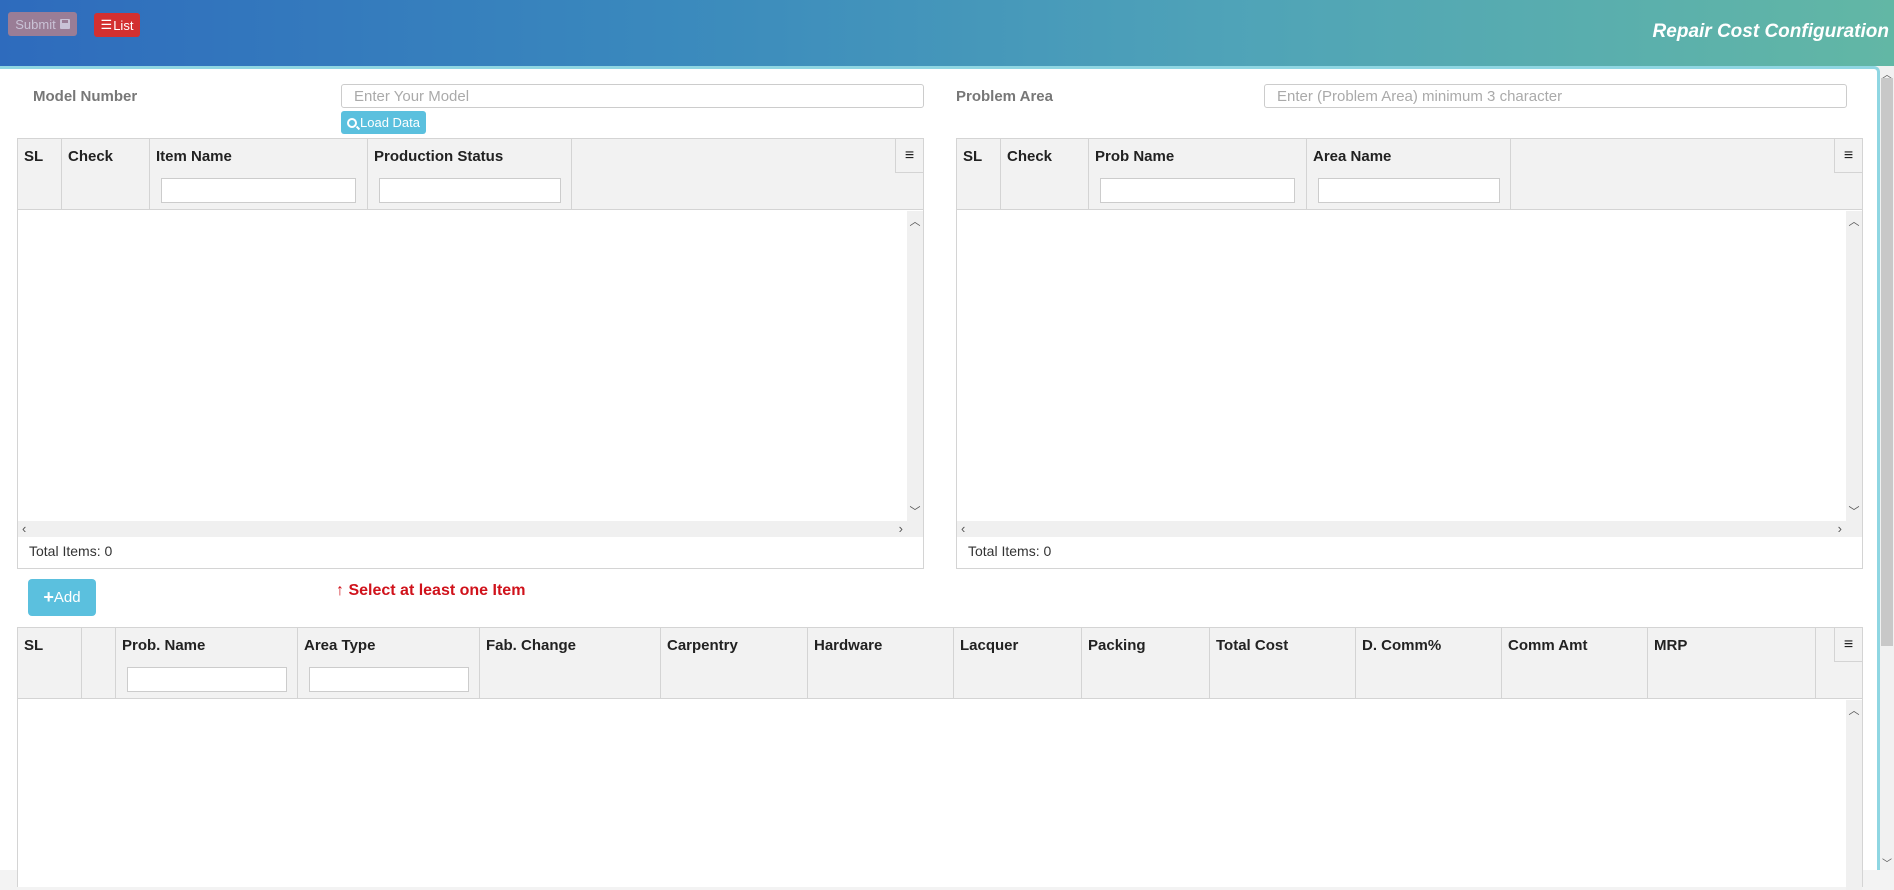 This screenshot has width=1894, height=890. What do you see at coordinates (164, 645) in the screenshot?
I see `column-title: Prob. Name` at bounding box center [164, 645].